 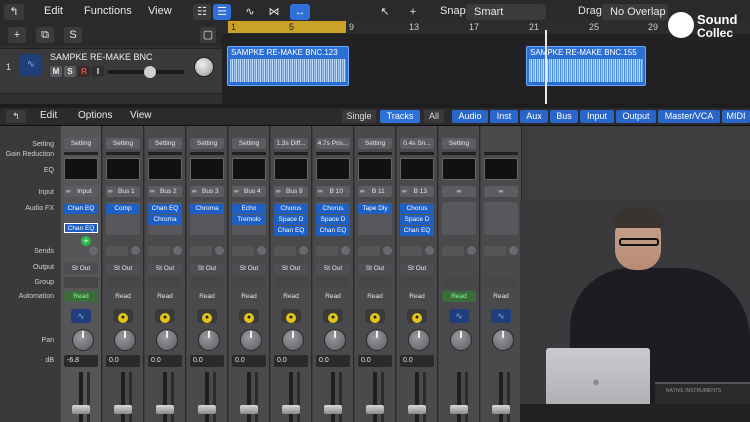 I want to click on functions-menu: Functions, so click(x=108, y=11).